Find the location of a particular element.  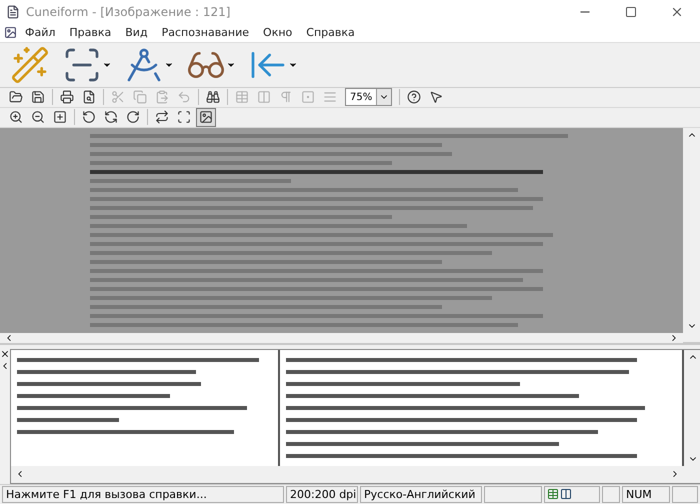

undo-icon is located at coordinates (184, 97).